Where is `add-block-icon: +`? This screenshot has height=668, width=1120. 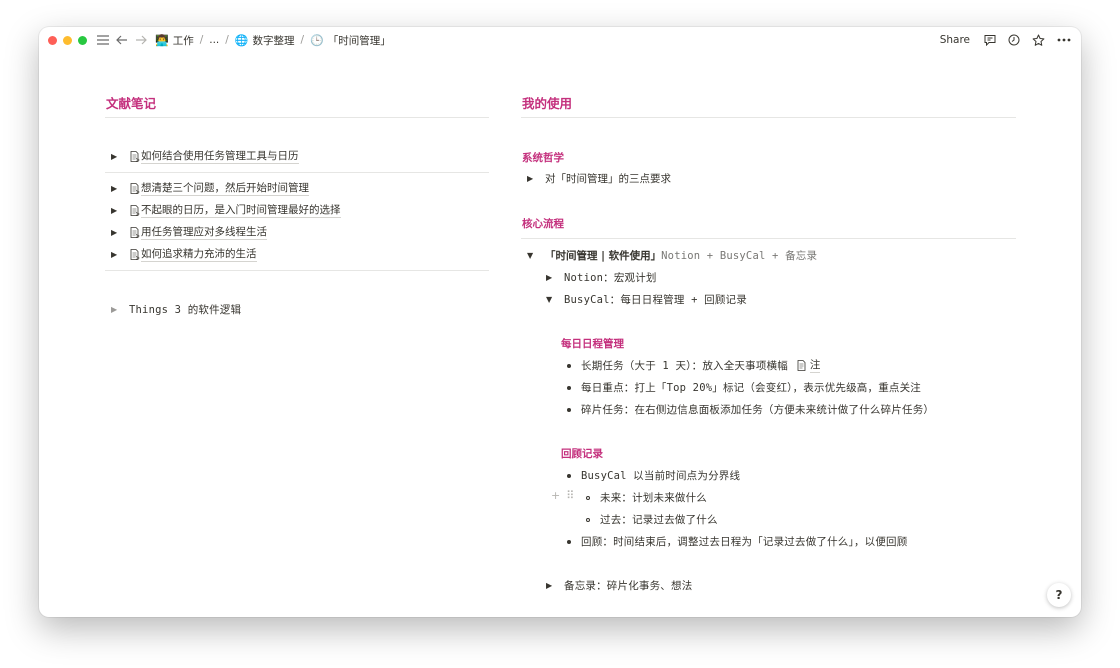
add-block-icon: + is located at coordinates (555, 495).